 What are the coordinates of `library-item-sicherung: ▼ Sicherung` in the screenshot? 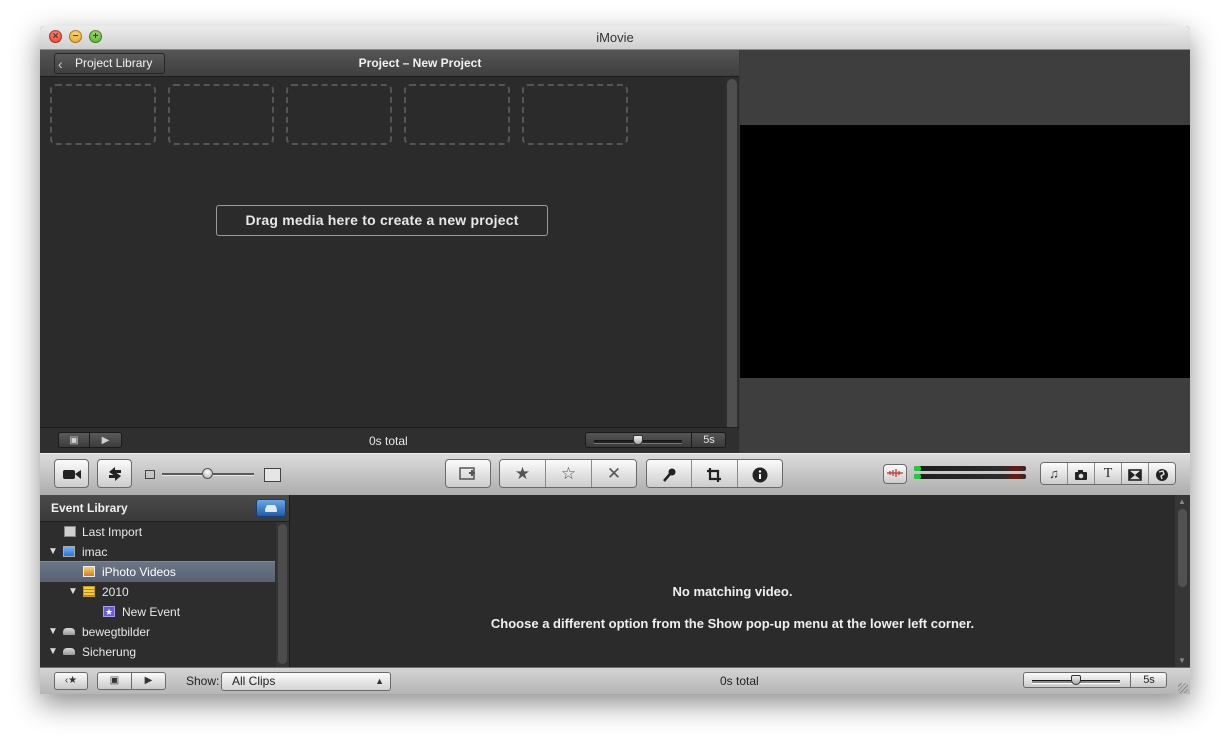 It's located at (157, 652).